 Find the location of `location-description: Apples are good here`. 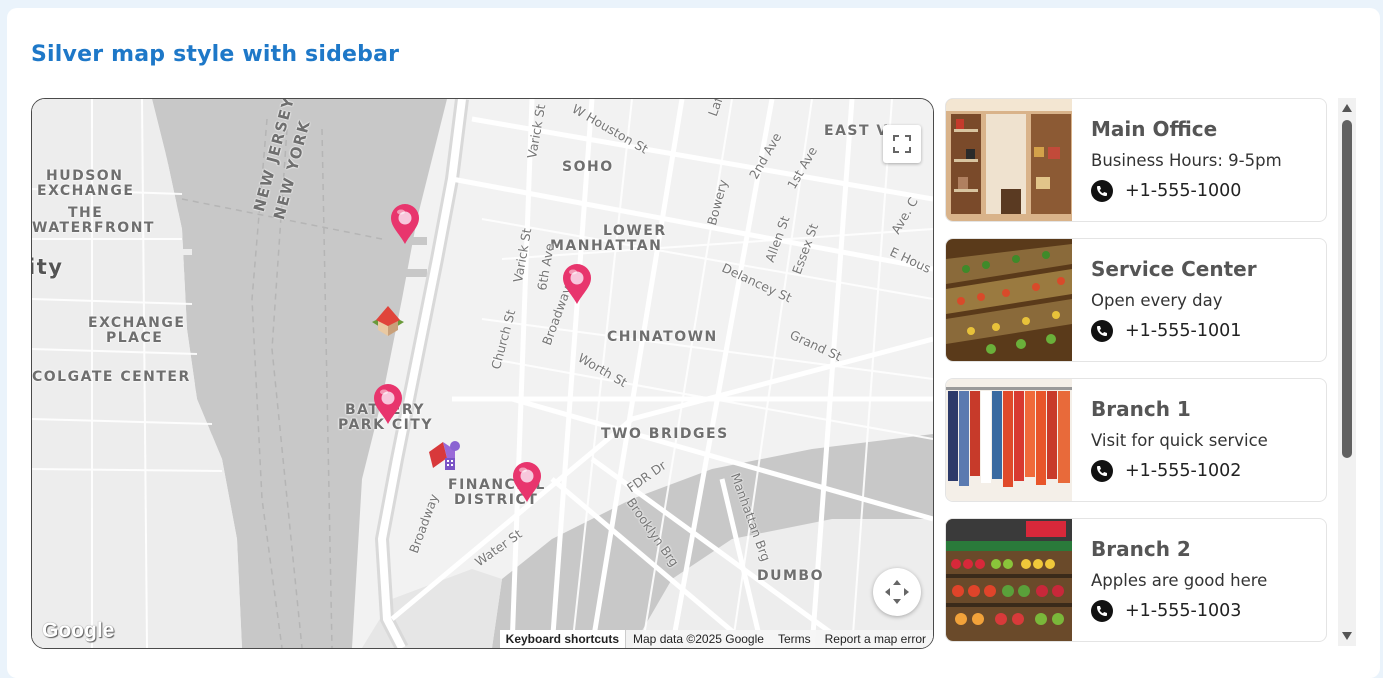

location-description: Apples are good here is located at coordinates (1179, 580).